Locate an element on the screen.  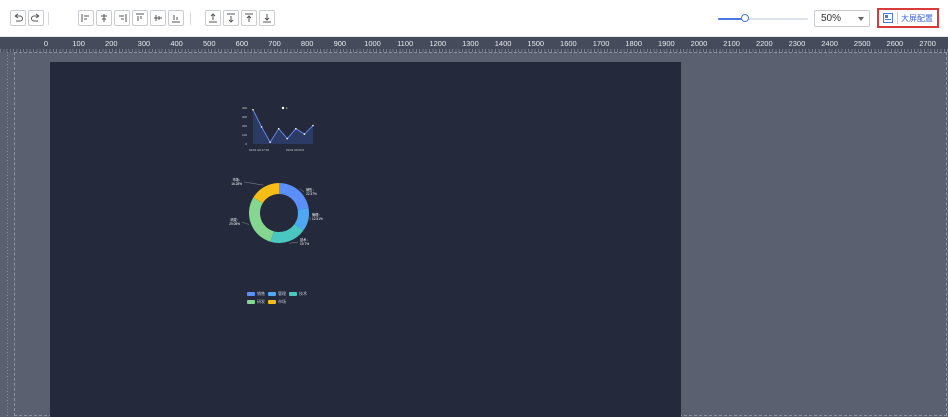
align-top-button is located at coordinates (140, 18).